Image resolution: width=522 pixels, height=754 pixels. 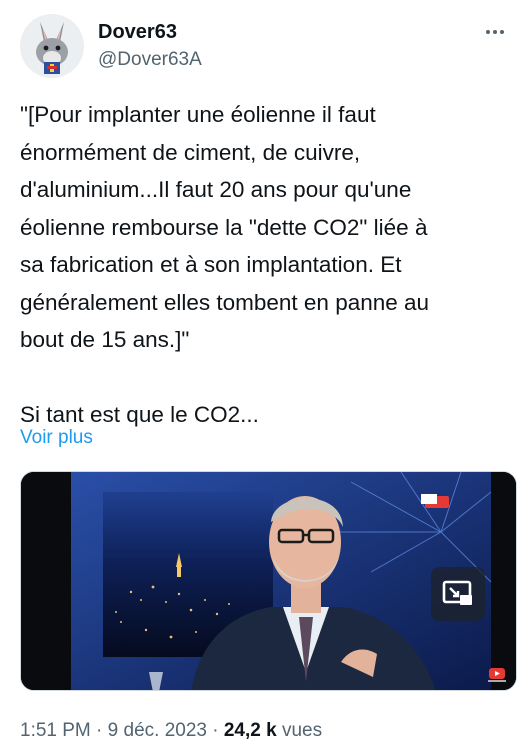 What do you see at coordinates (56, 438) in the screenshot?
I see `show-more-link: Voir plus` at bounding box center [56, 438].